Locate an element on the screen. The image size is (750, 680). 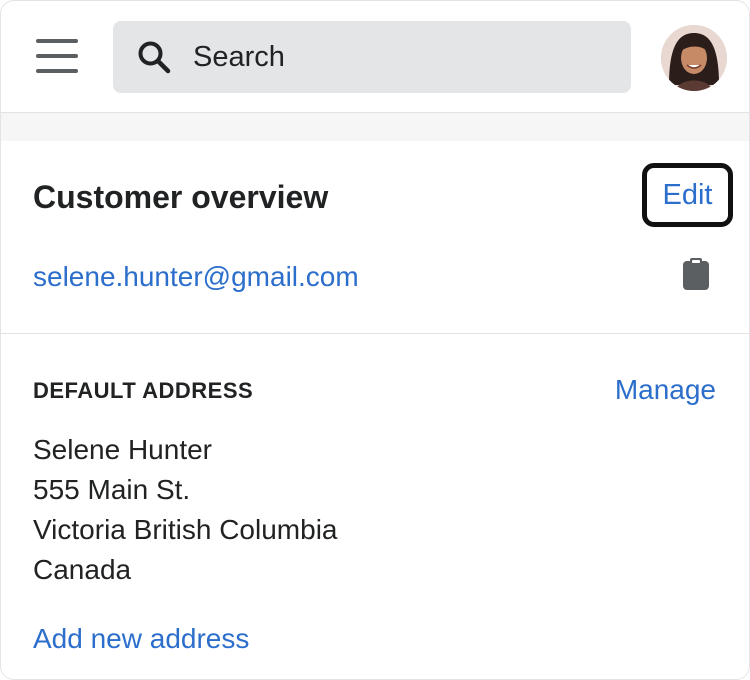
section-title: Customer overview is located at coordinates (181, 197).